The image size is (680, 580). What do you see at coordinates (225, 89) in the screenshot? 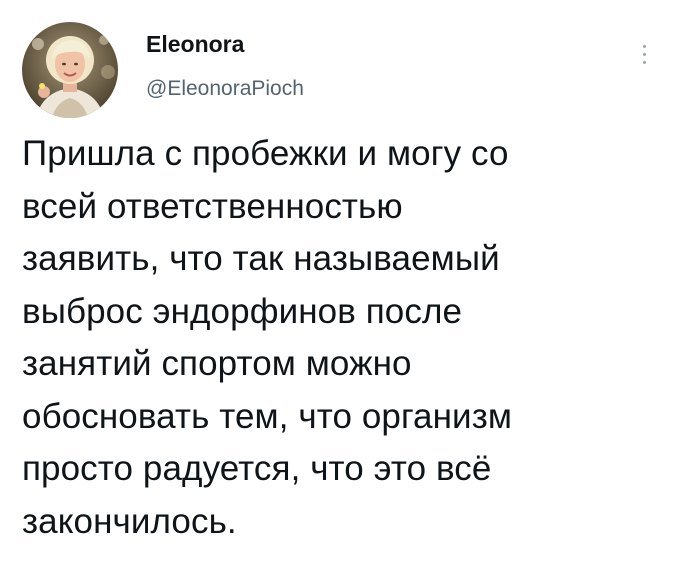
I see `author-handle: @EleonoraPioch` at bounding box center [225, 89].